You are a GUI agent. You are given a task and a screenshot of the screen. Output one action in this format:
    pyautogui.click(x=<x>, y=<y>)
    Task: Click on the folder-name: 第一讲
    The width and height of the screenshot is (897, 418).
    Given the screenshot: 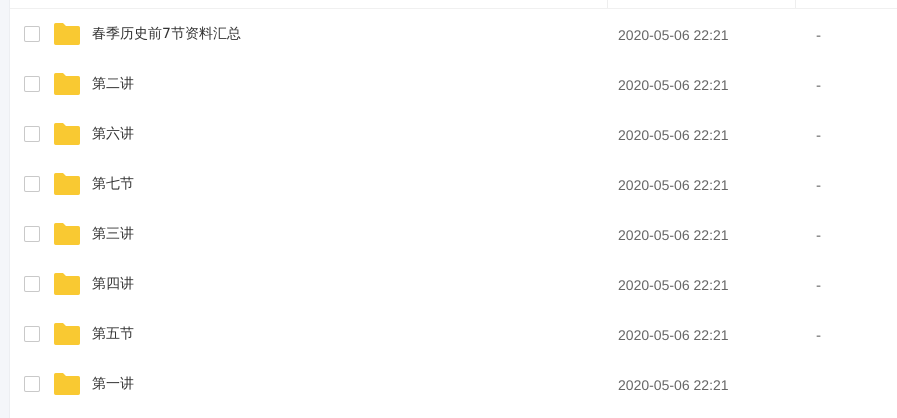 What is the action you would take?
    pyautogui.click(x=113, y=384)
    